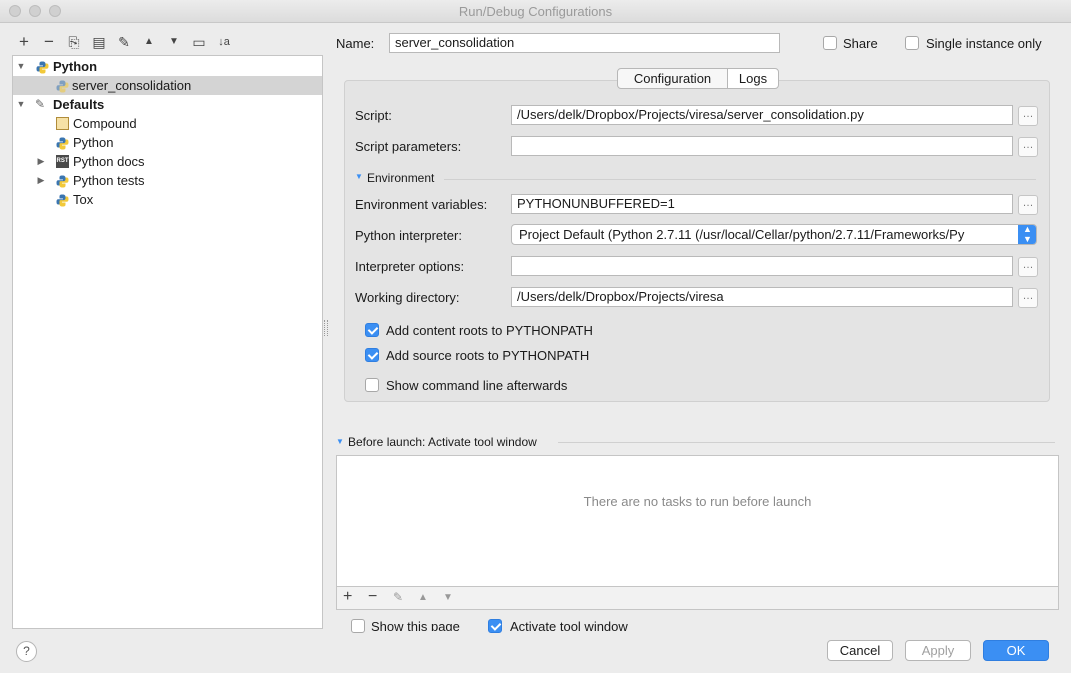  Describe the element at coordinates (167, 104) in the screenshot. I see `tree-node-defaults: ▼ ✎ Defaults` at that location.